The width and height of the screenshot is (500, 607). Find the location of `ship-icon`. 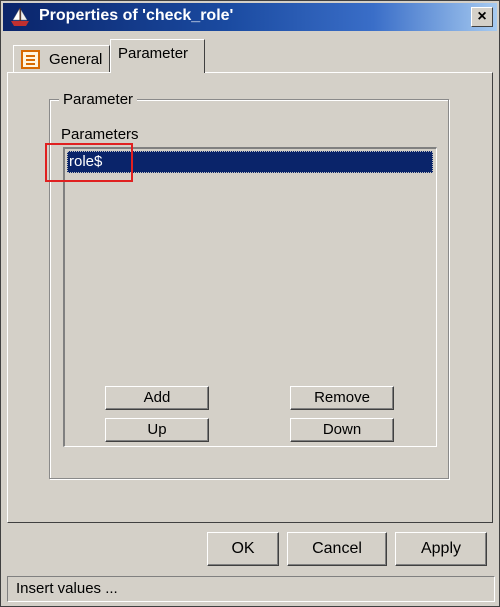

ship-icon is located at coordinates (20, 17).